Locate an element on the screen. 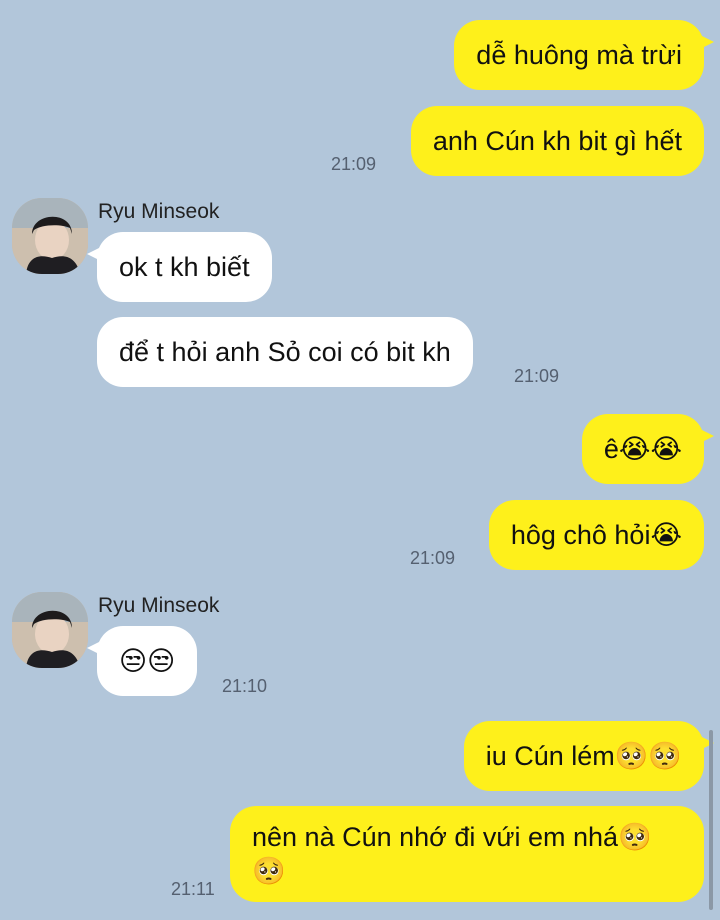  message-bubble-incoming: 😒😒 is located at coordinates (142, 661).